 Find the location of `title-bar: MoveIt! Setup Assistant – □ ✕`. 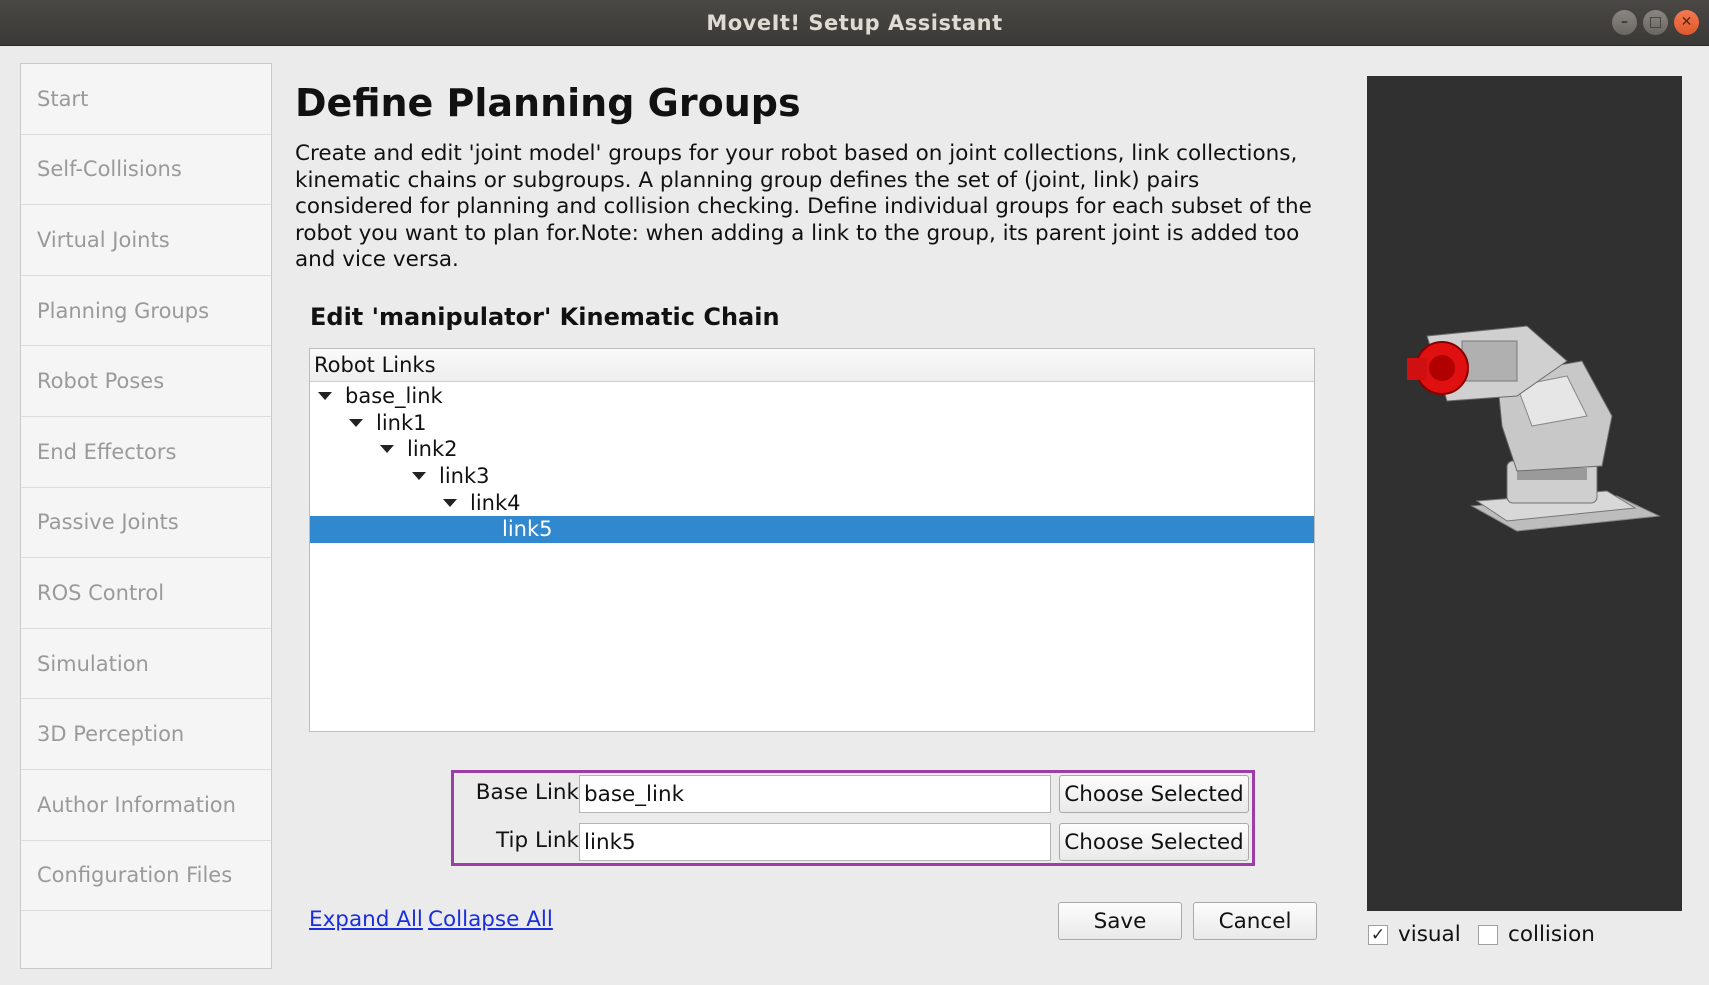

title-bar: MoveIt! Setup Assistant – □ ✕ is located at coordinates (854, 23).